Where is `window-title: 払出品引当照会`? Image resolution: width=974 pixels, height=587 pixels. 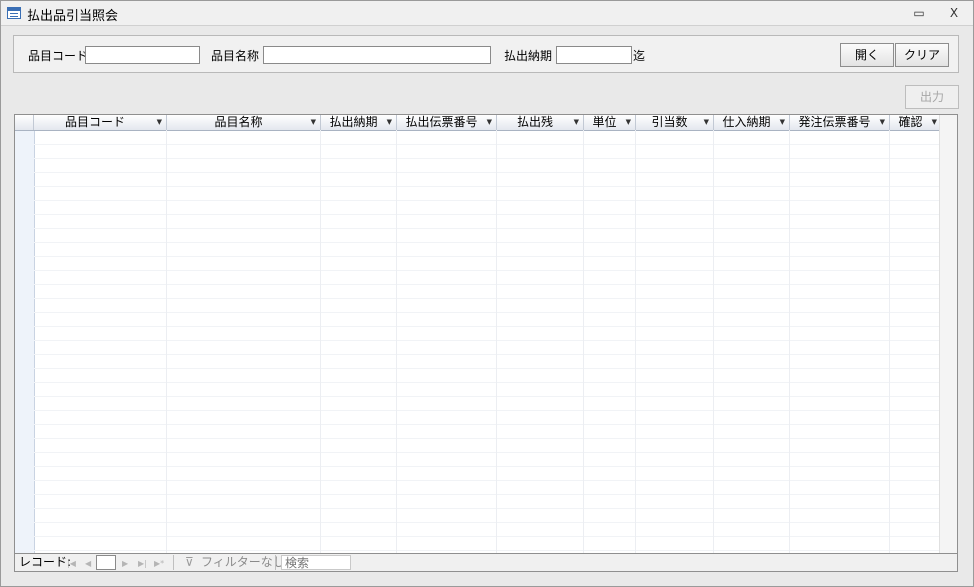 window-title: 払出品引当照会 is located at coordinates (73, 16).